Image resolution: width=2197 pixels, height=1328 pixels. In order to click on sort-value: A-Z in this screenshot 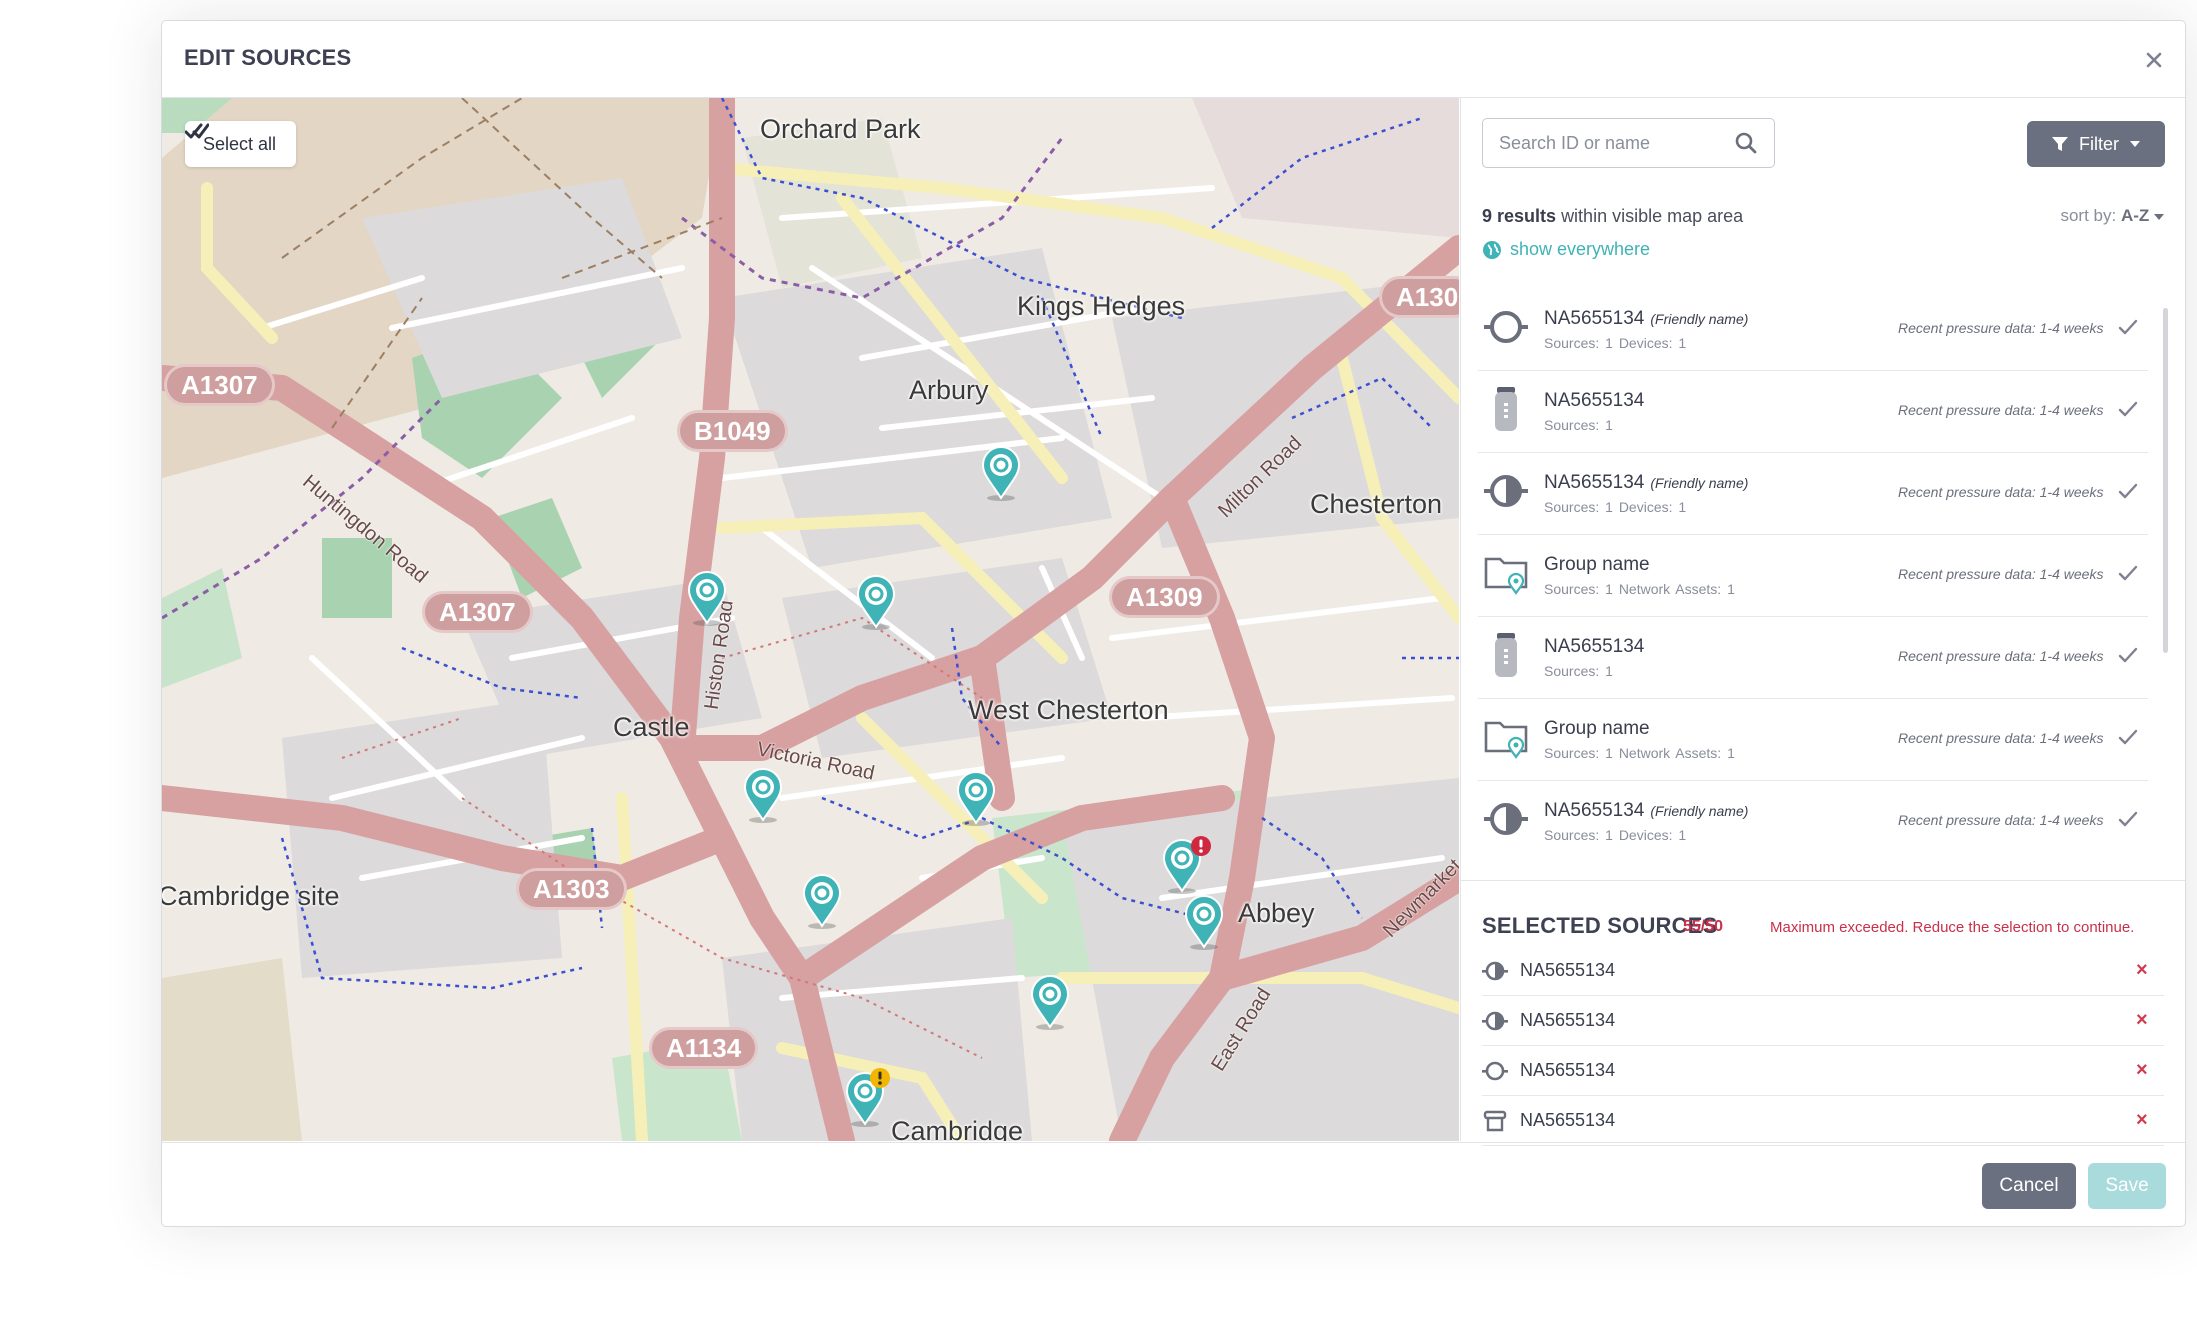, I will do `click(2135, 215)`.